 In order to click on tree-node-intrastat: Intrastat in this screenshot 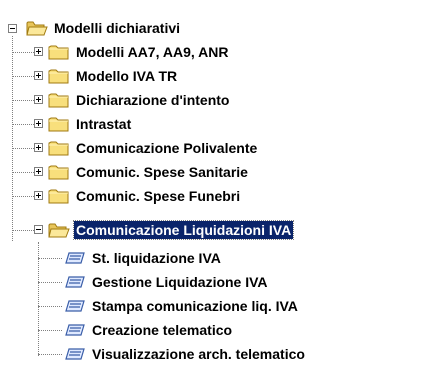, I will do `click(90, 124)`.